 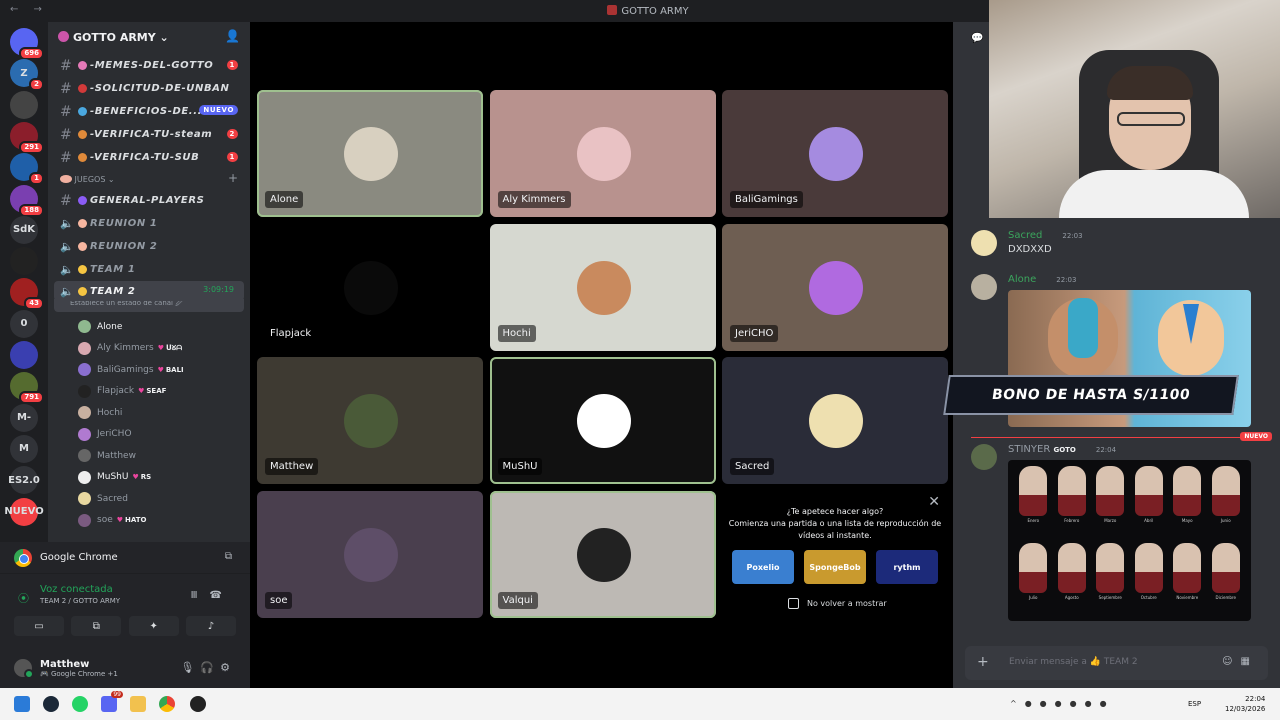 I want to click on hash-icon: #, so click(x=66, y=65).